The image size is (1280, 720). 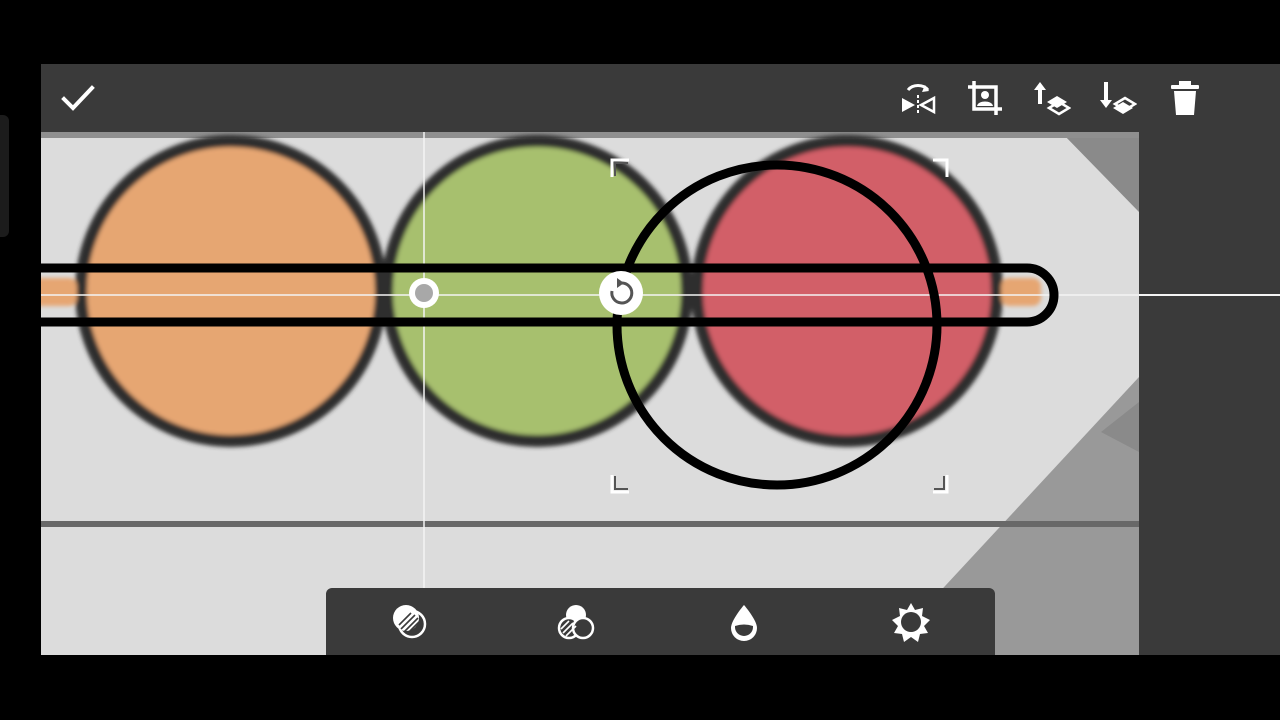 What do you see at coordinates (4, 176) in the screenshot?
I see `left-edge-handle` at bounding box center [4, 176].